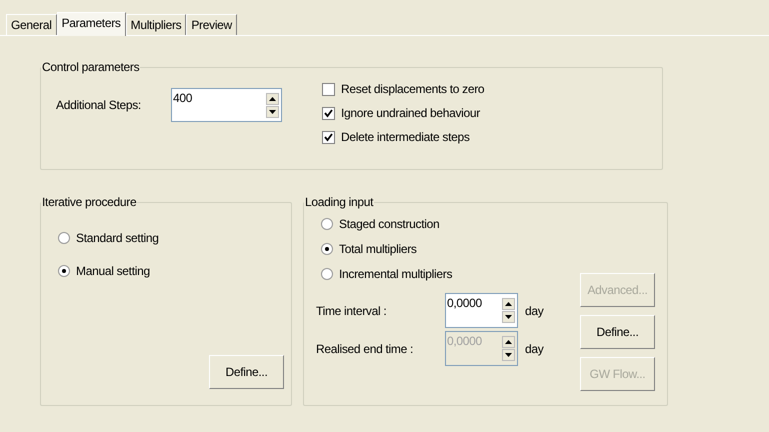  What do you see at coordinates (352, 311) in the screenshot?
I see `field-label: Time interval :` at bounding box center [352, 311].